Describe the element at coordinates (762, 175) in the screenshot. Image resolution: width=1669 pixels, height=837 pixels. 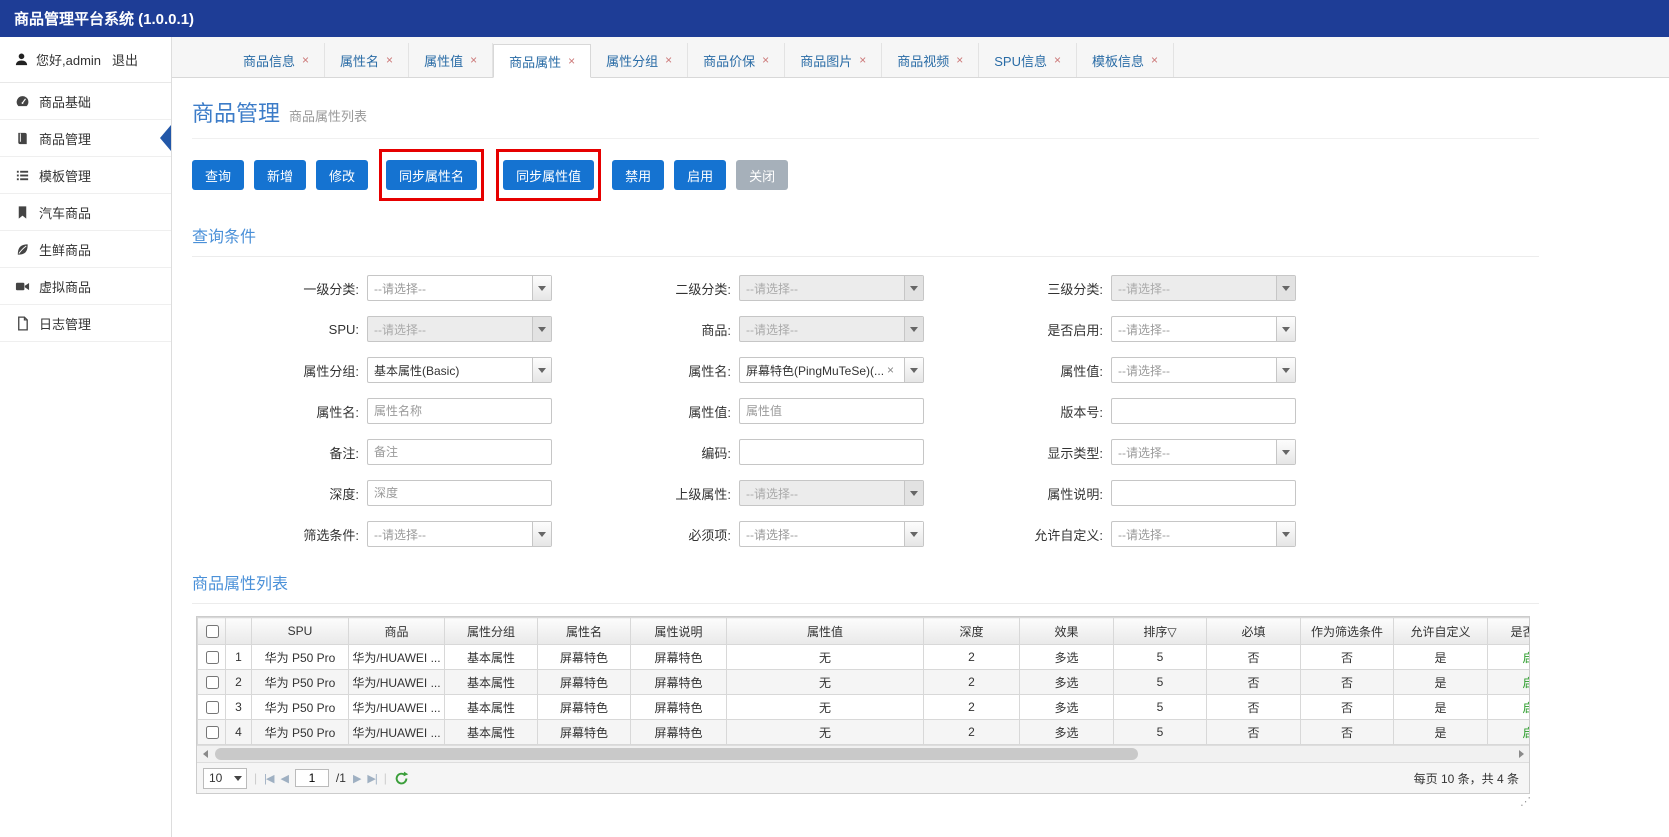
I see `close-button: 关闭` at that location.